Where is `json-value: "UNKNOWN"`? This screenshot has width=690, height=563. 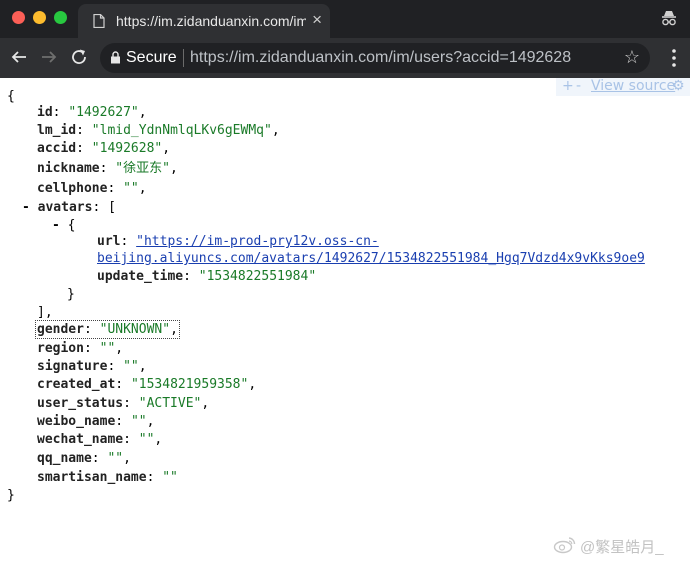 json-value: "UNKNOWN" is located at coordinates (135, 329).